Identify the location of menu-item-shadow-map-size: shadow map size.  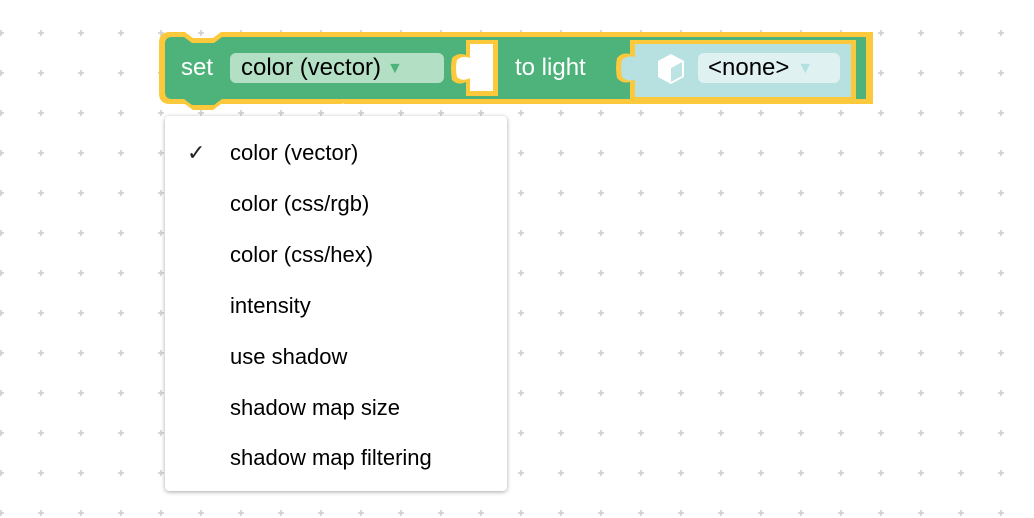
(336, 407).